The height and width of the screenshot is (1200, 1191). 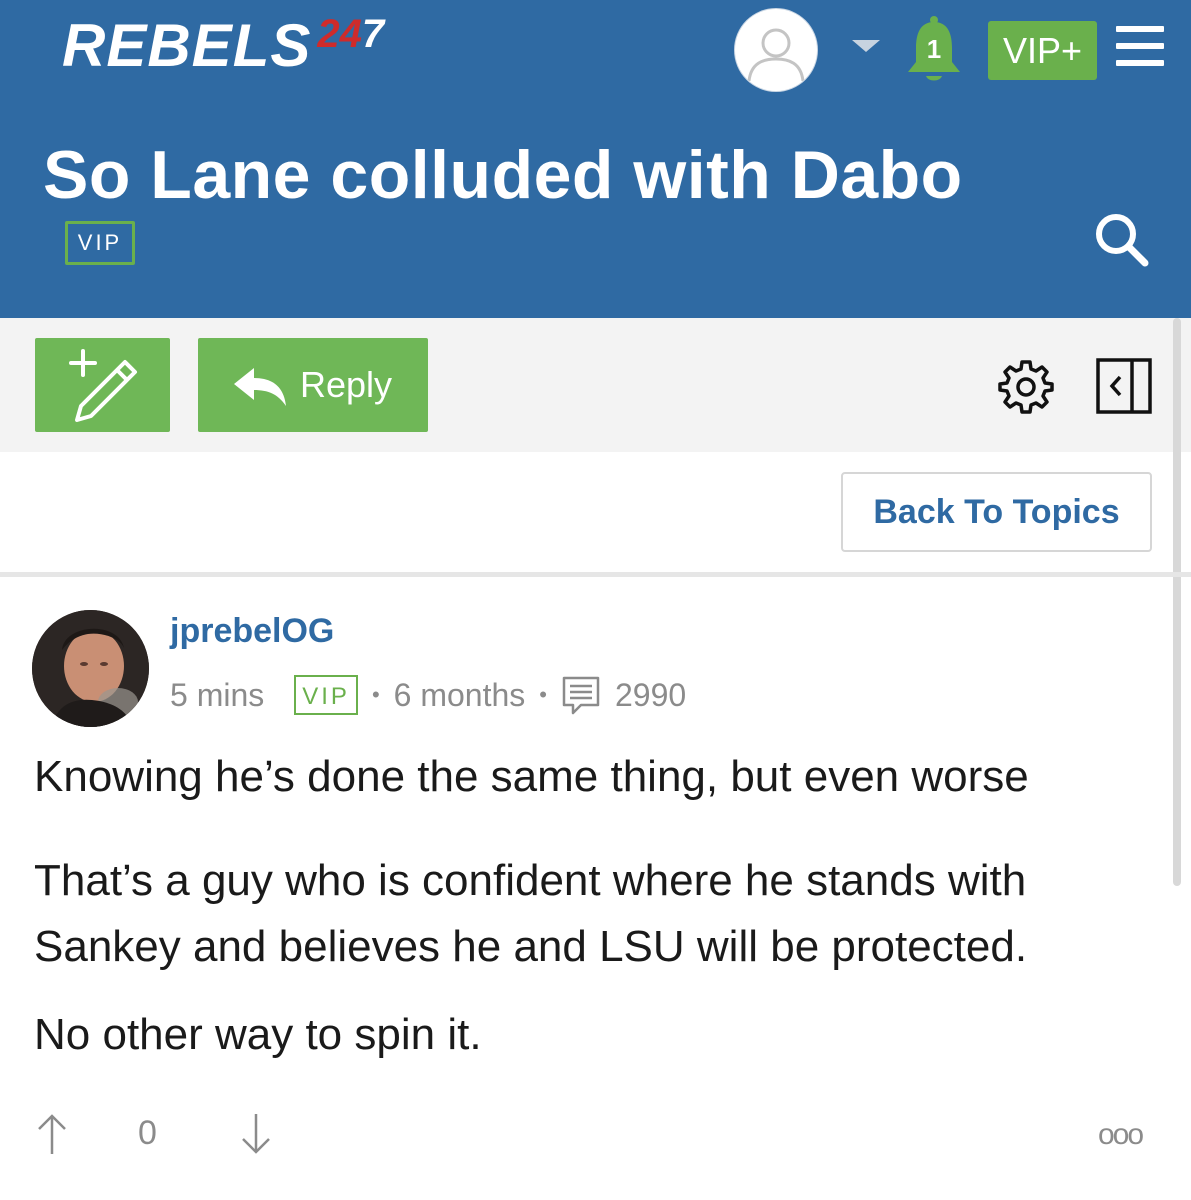 What do you see at coordinates (1121, 1135) in the screenshot?
I see `more-options-button: ooo` at bounding box center [1121, 1135].